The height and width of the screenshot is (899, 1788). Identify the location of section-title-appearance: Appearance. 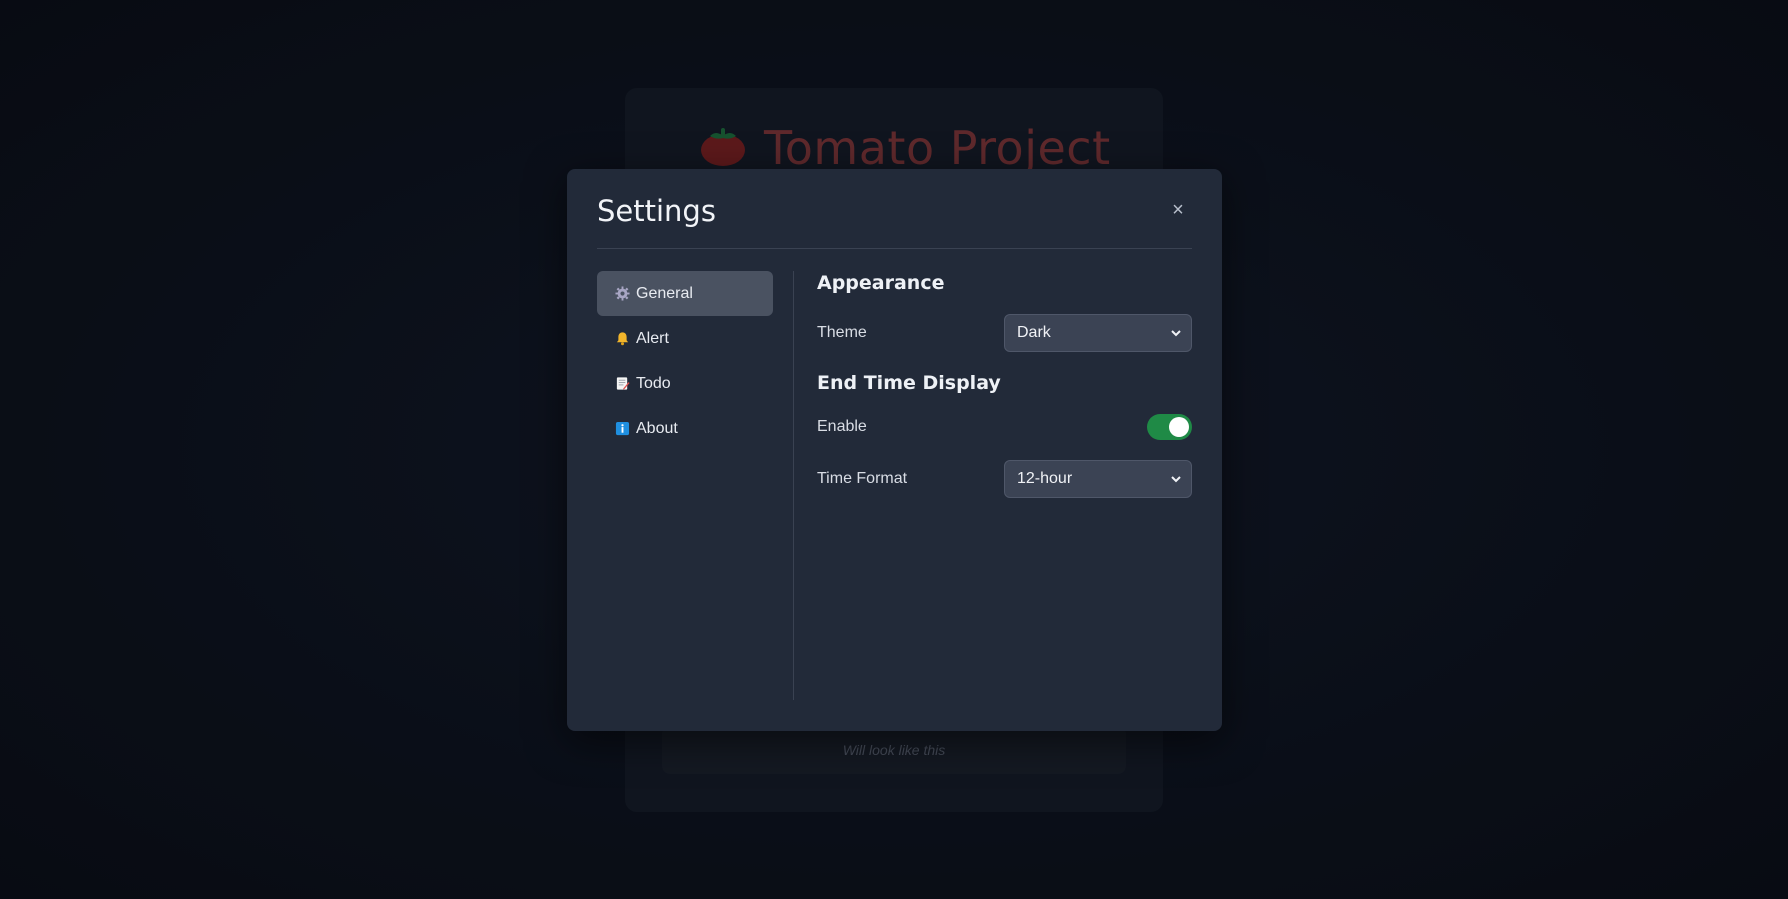
(881, 283).